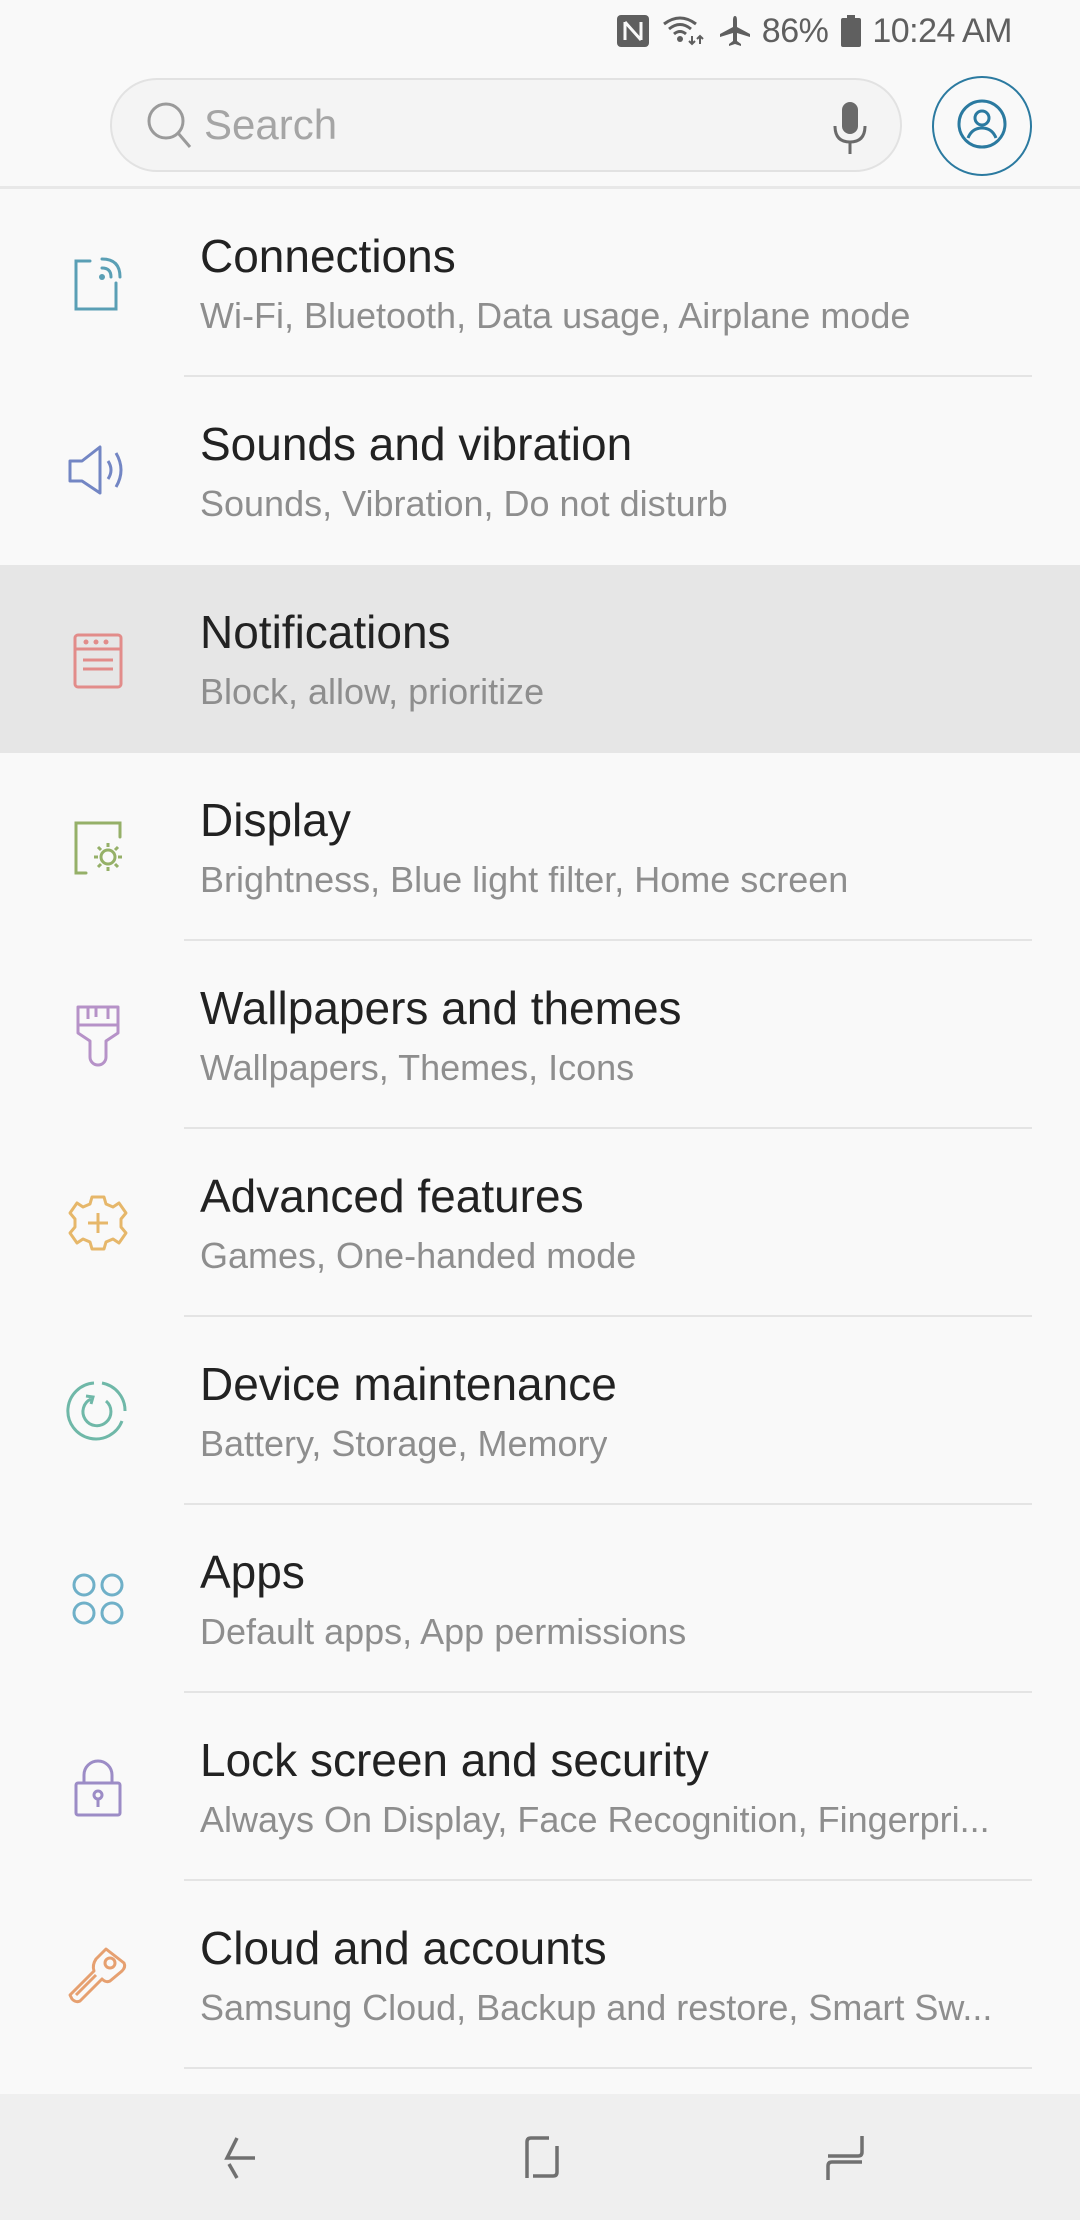 The height and width of the screenshot is (2220, 1080). I want to click on navigation-bar, so click(540, 2157).